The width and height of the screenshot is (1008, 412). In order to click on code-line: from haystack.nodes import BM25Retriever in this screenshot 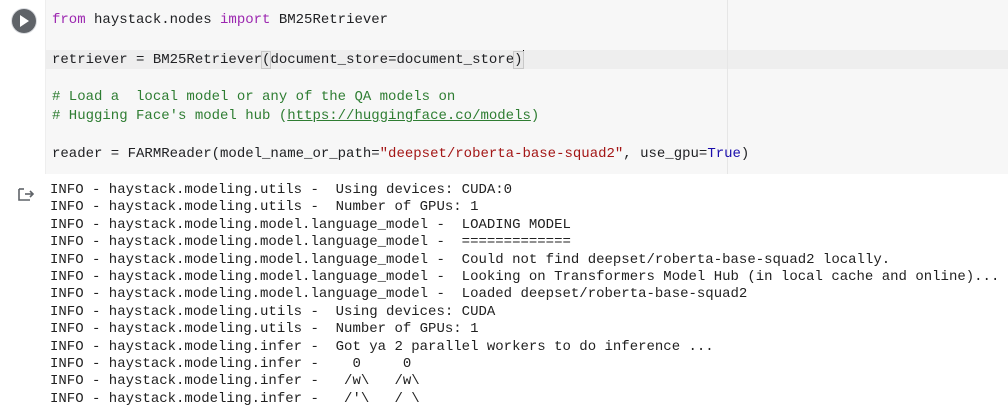, I will do `click(220, 20)`.